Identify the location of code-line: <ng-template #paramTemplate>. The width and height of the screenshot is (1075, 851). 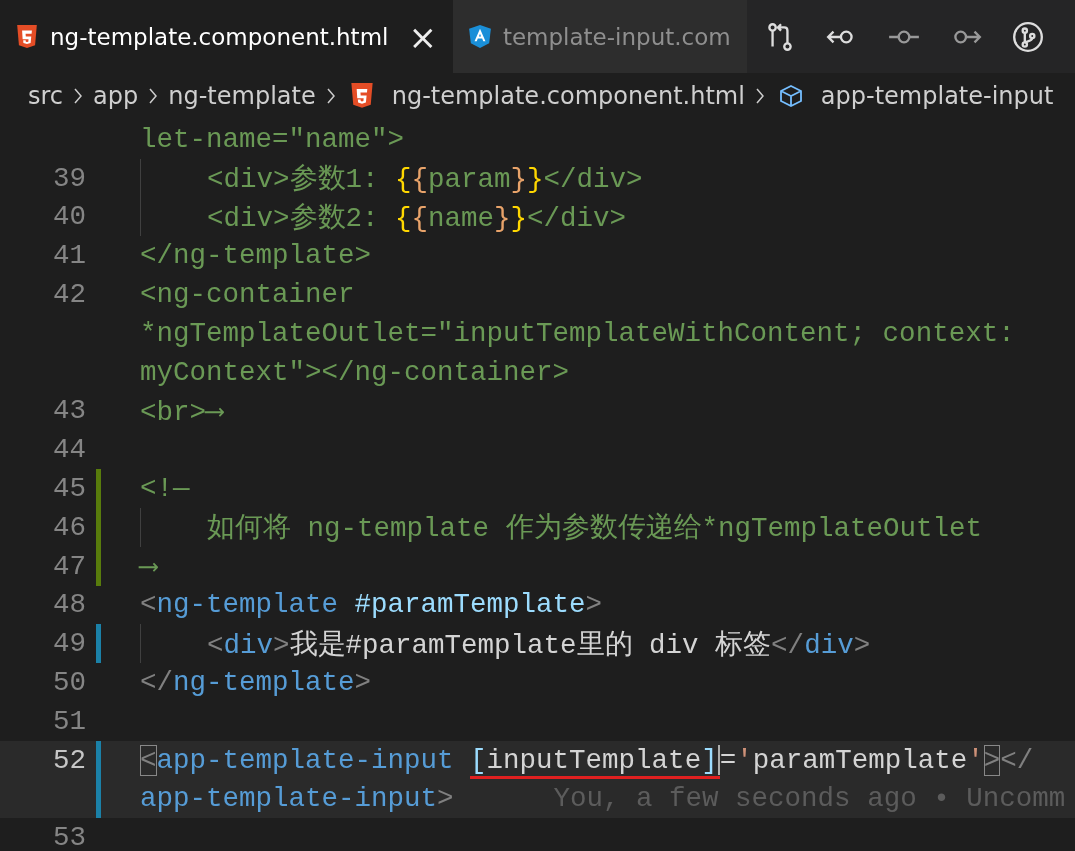
(371, 605).